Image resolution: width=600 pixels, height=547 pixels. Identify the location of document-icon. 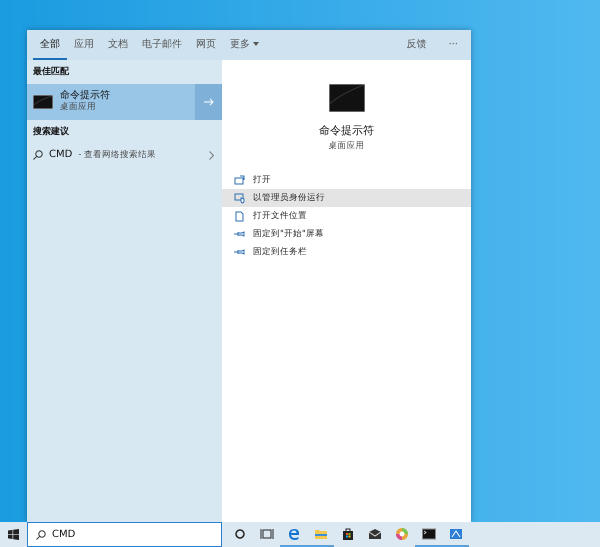
(239, 216).